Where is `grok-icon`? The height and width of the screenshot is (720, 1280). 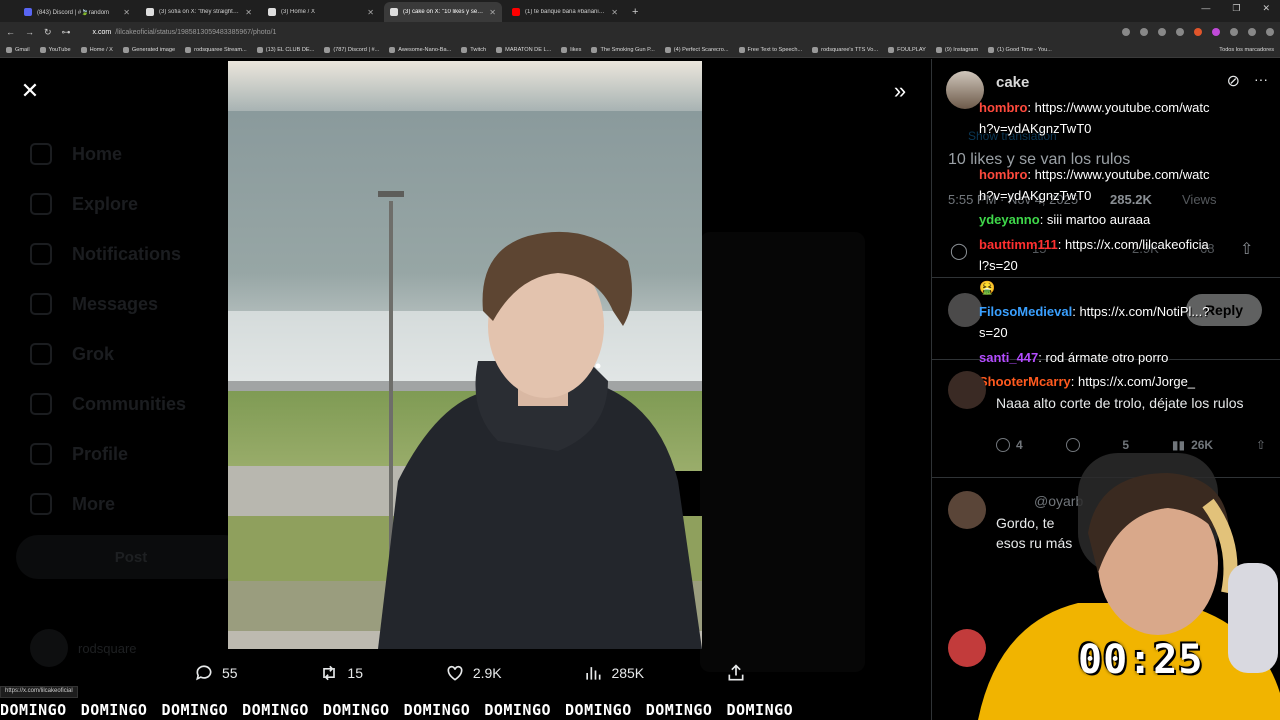 grok-icon is located at coordinates (41, 354).